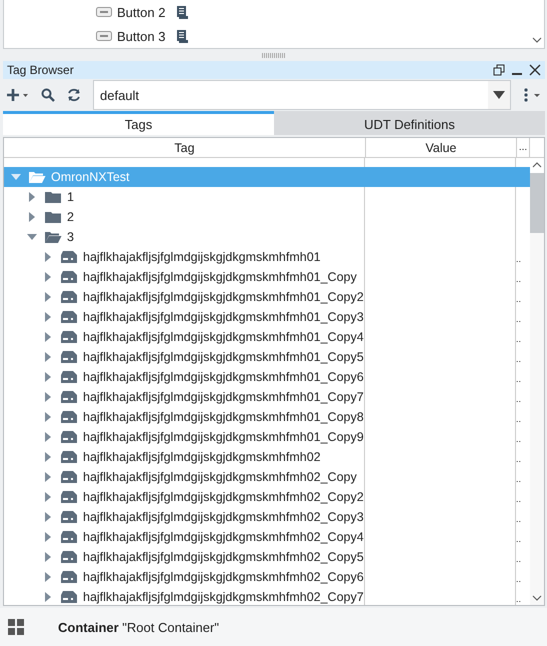 The height and width of the screenshot is (646, 547). I want to click on scroll-down-icon, so click(537, 40).